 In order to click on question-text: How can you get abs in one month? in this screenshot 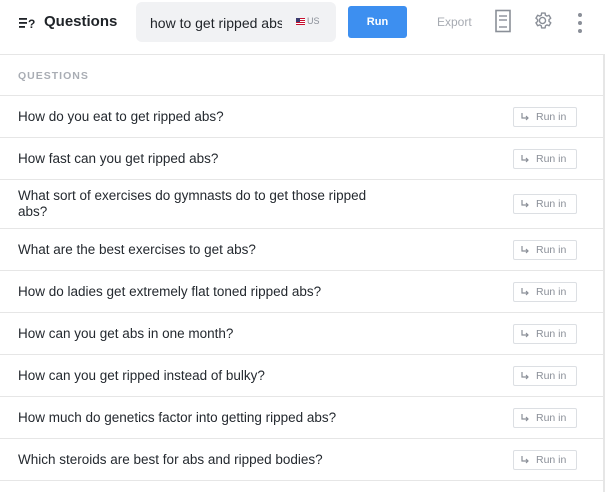, I will do `click(126, 333)`.